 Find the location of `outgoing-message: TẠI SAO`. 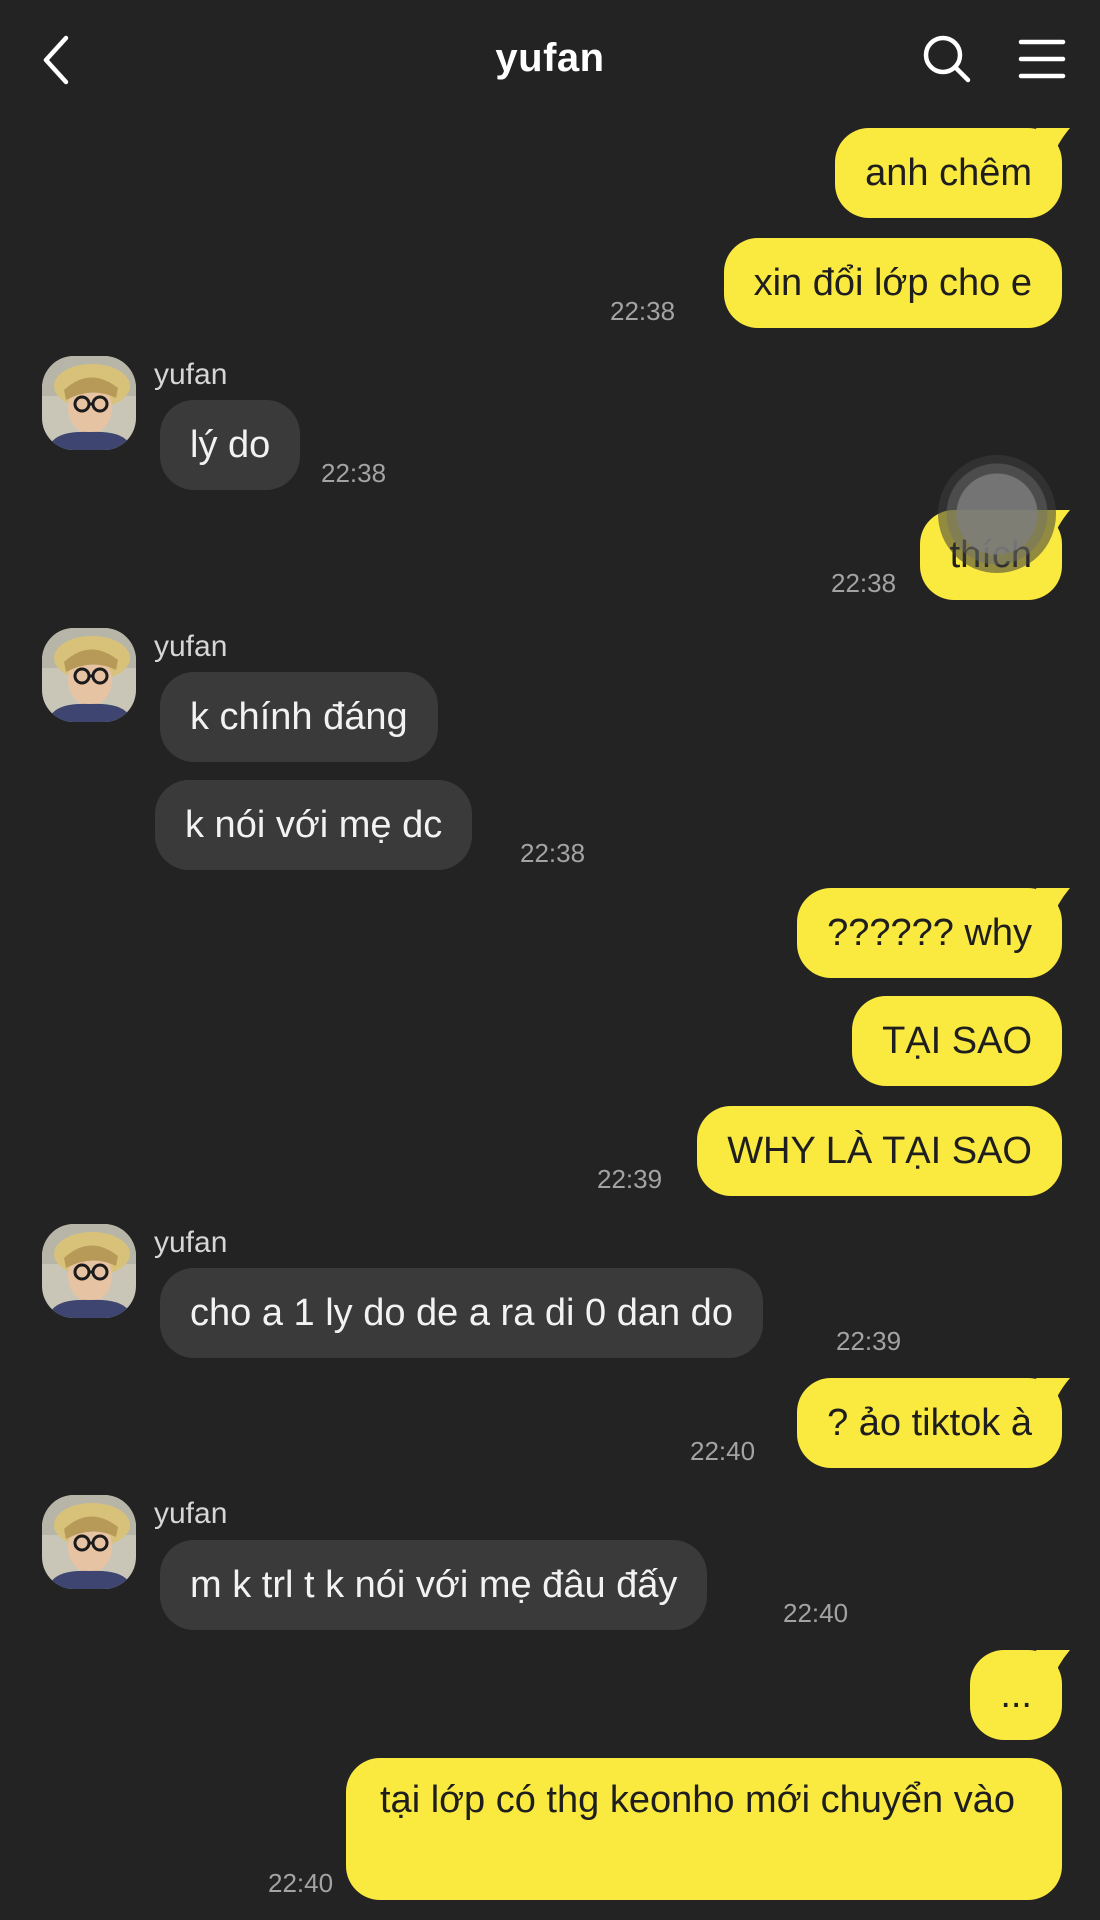

outgoing-message: TẠI SAO is located at coordinates (957, 1041).